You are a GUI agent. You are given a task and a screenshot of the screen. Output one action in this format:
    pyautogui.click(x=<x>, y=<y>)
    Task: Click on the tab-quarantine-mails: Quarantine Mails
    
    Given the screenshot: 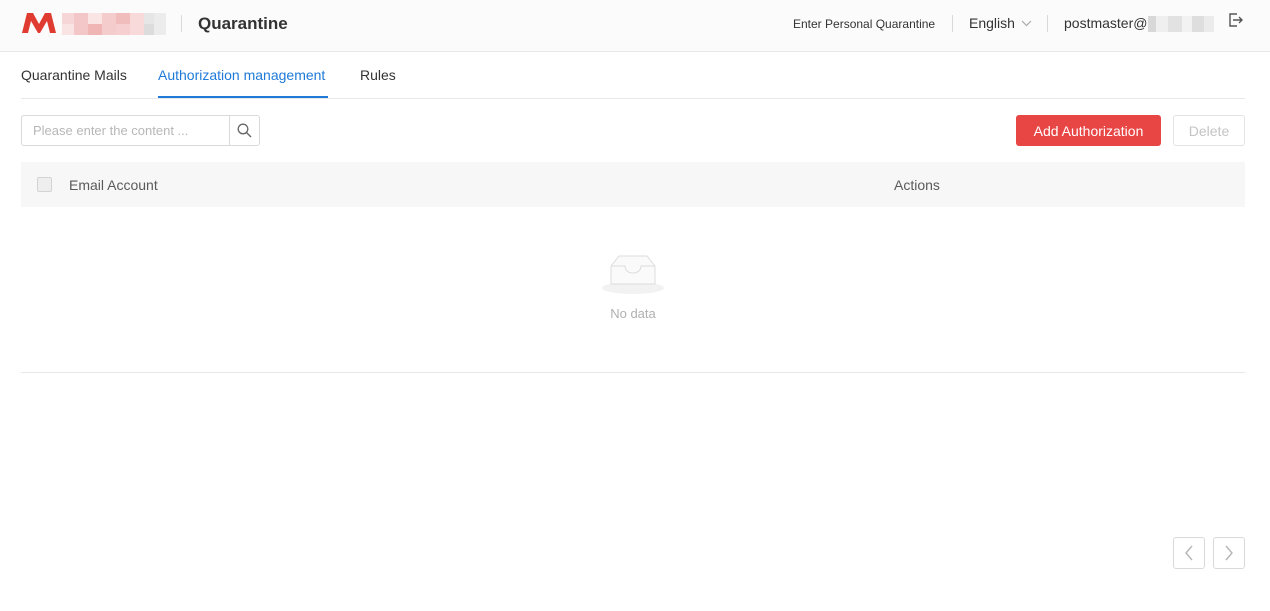 What is the action you would take?
    pyautogui.click(x=74, y=75)
    